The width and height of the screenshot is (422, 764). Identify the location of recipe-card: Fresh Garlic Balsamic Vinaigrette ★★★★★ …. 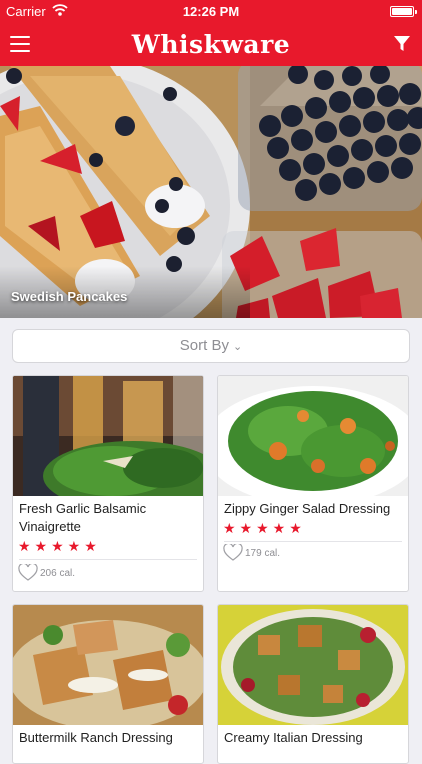
(108, 483).